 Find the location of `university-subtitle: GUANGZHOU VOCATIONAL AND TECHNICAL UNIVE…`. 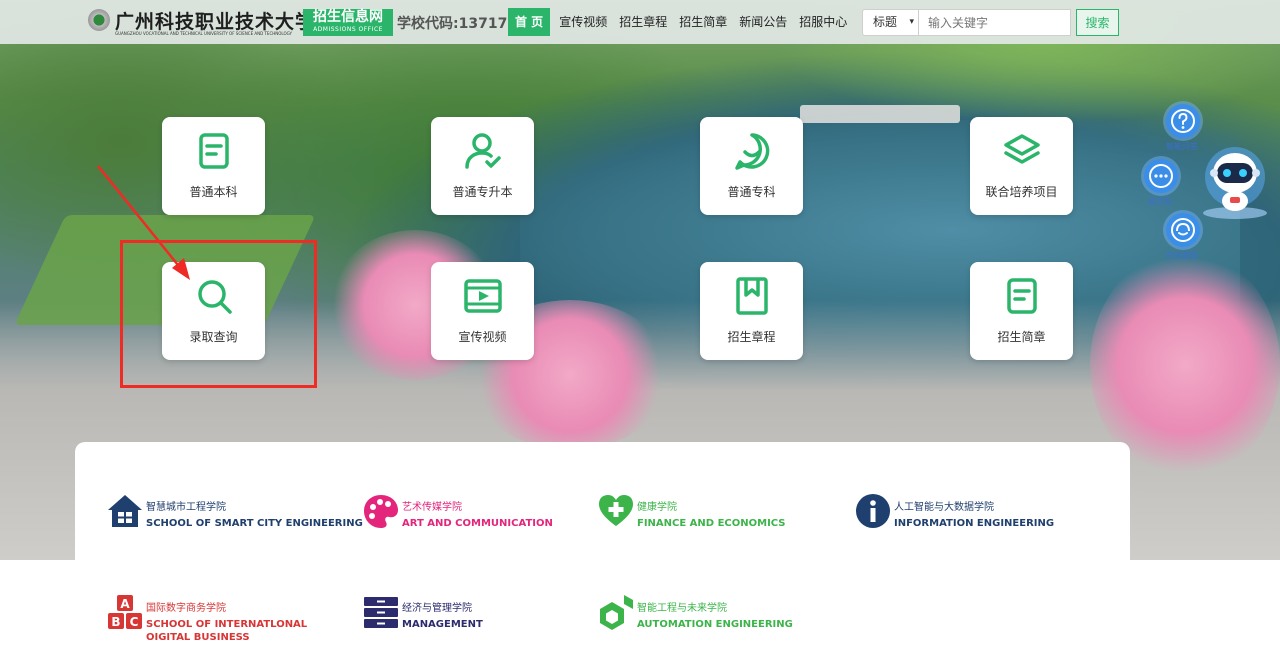

university-subtitle: GUANGZHOU VOCATIONAL AND TECHNICAL UNIVE… is located at coordinates (203, 33).